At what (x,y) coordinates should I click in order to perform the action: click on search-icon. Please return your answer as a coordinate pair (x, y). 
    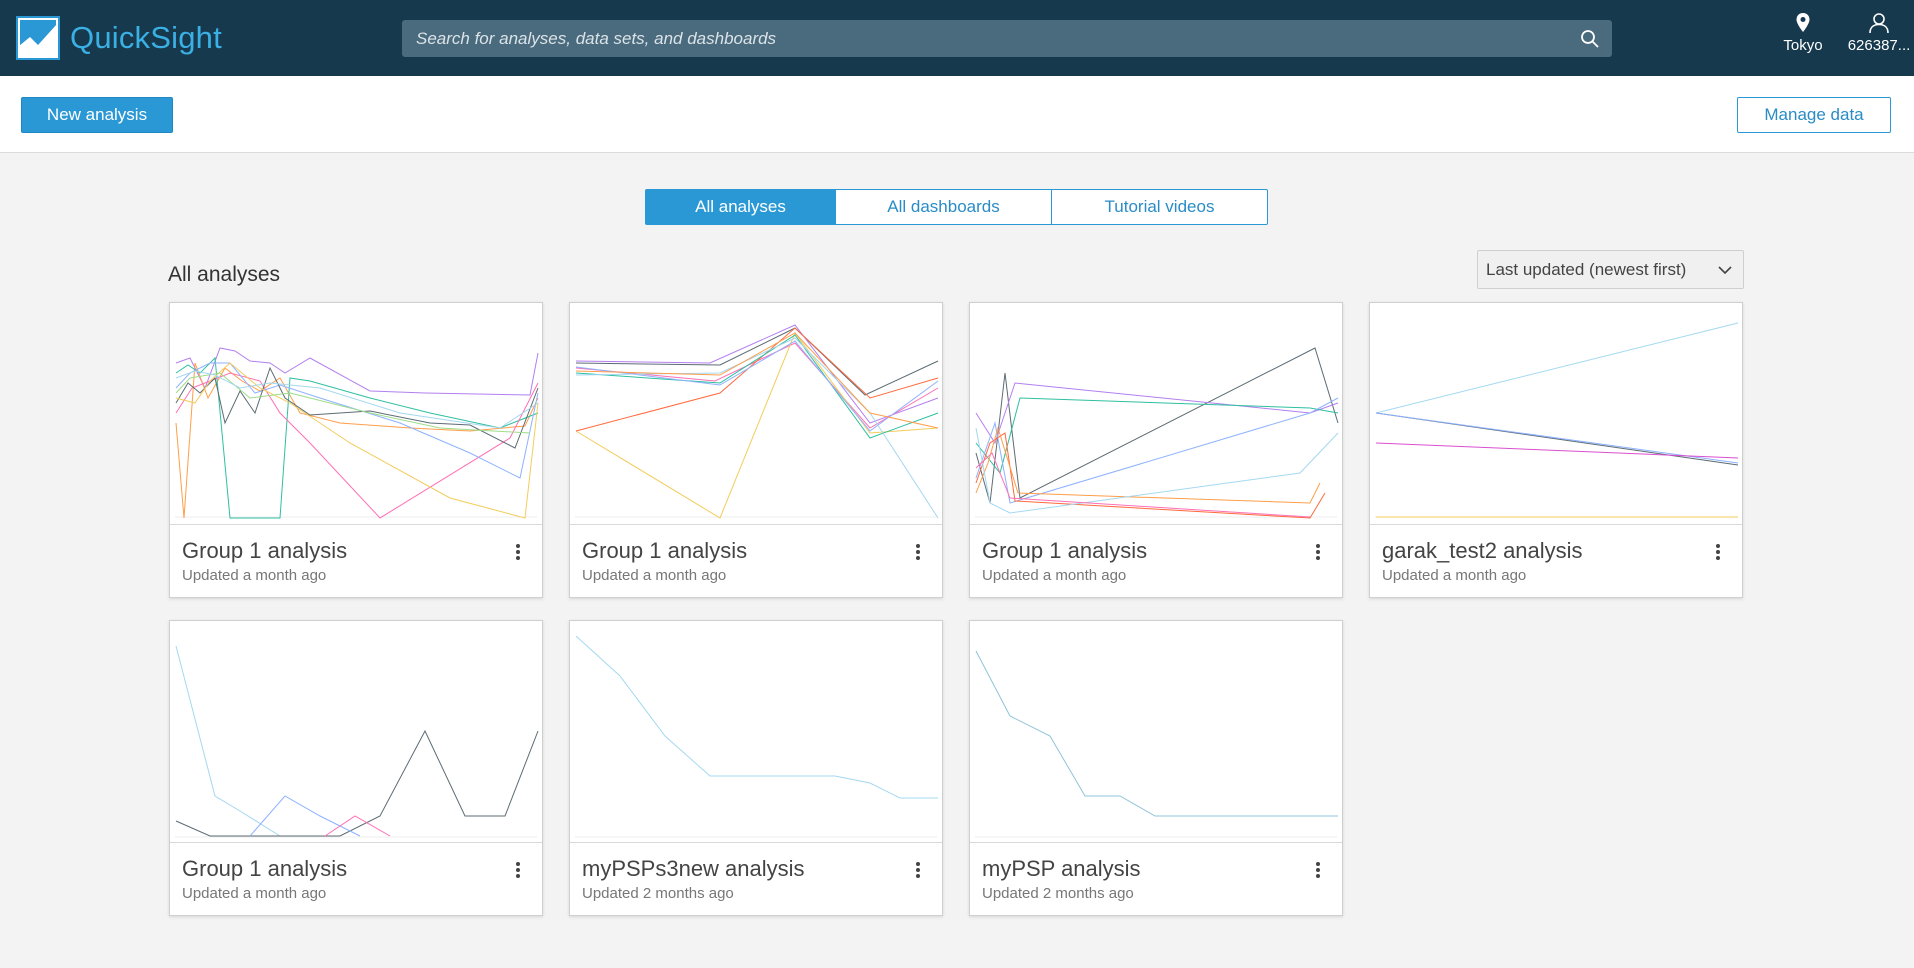
    Looking at the image, I should click on (1590, 39).